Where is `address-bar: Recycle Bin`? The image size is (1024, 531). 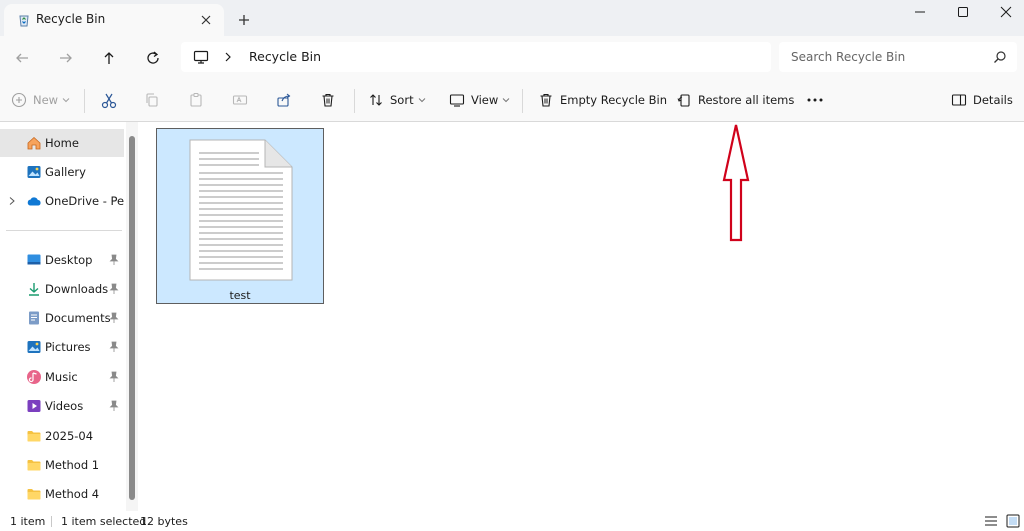 address-bar: Recycle Bin is located at coordinates (476, 57).